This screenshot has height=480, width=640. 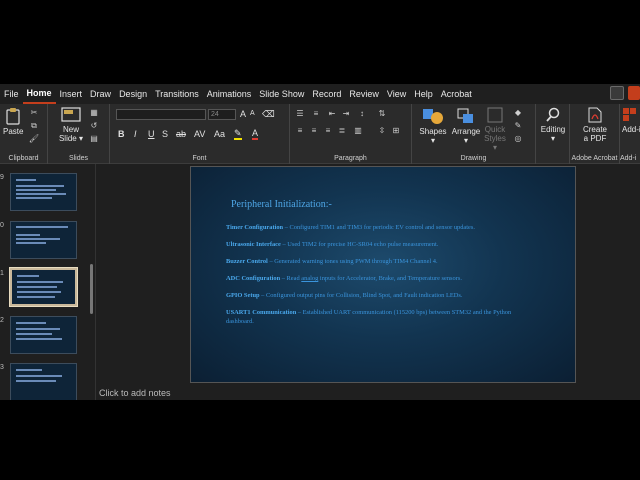 I want to click on strikethrough-icon: ab, so click(x=181, y=134).